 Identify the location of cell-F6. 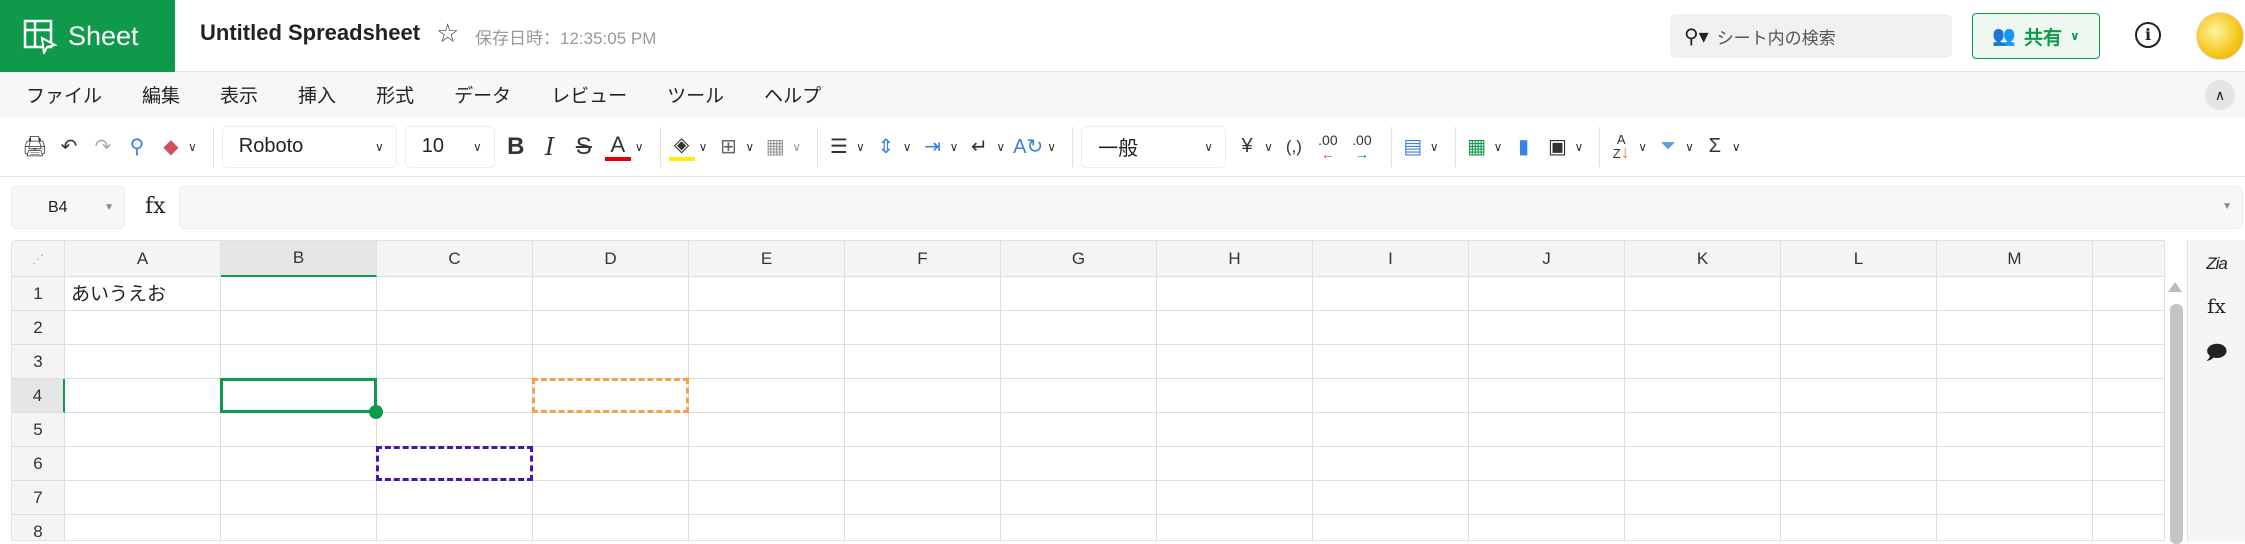
(923, 464).